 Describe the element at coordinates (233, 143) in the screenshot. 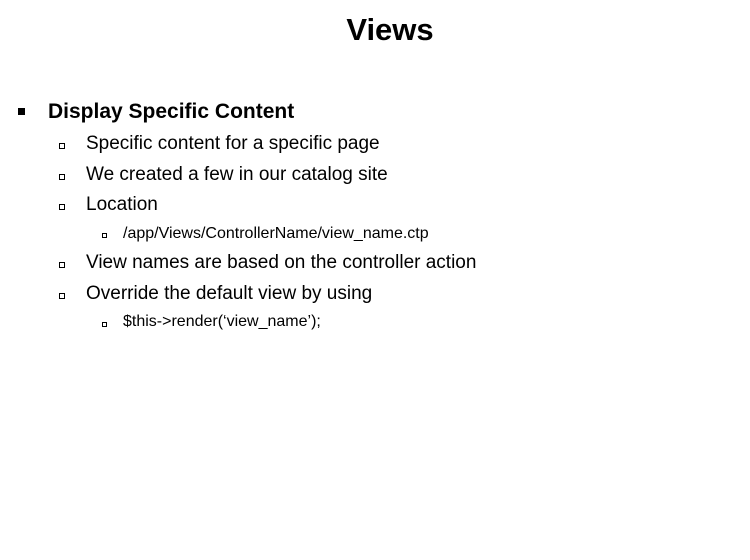

I see `bullet-specific-content: Specific content for a specific page` at that location.